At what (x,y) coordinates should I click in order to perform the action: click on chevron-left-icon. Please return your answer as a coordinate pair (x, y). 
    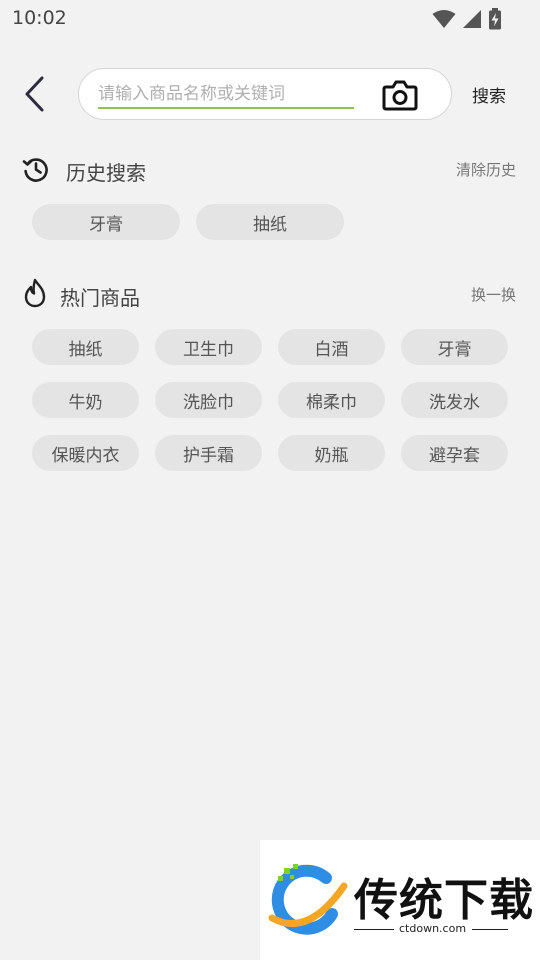
    Looking at the image, I should click on (34, 94).